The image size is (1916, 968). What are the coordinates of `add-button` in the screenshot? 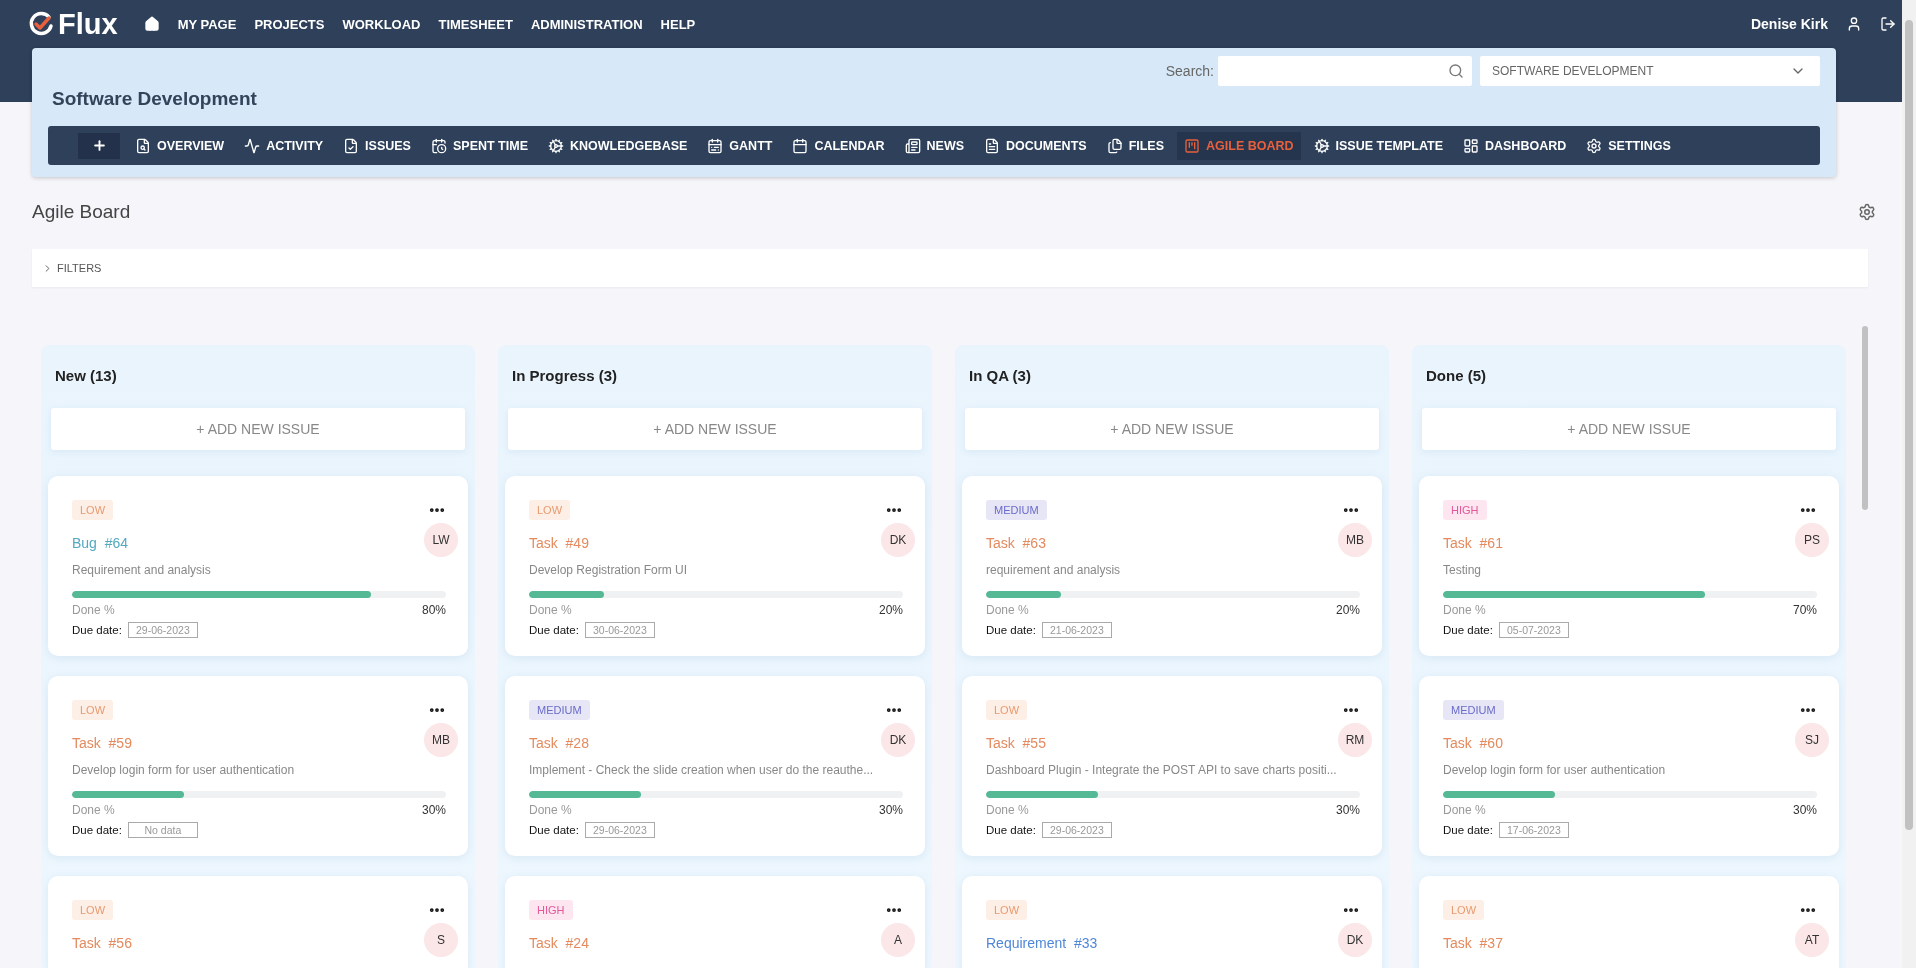 It's located at (99, 145).